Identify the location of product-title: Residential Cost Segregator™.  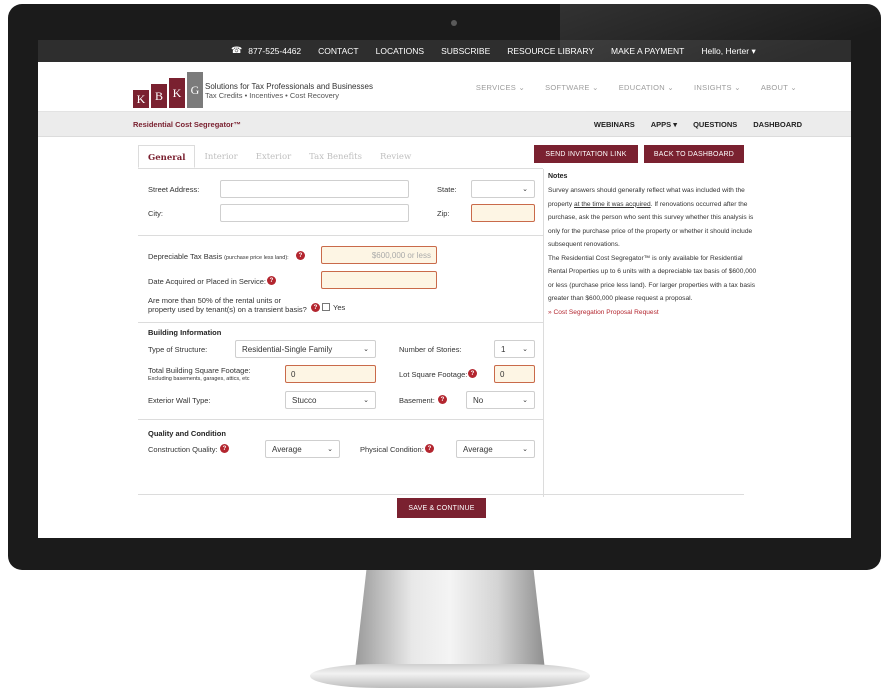
(187, 124).